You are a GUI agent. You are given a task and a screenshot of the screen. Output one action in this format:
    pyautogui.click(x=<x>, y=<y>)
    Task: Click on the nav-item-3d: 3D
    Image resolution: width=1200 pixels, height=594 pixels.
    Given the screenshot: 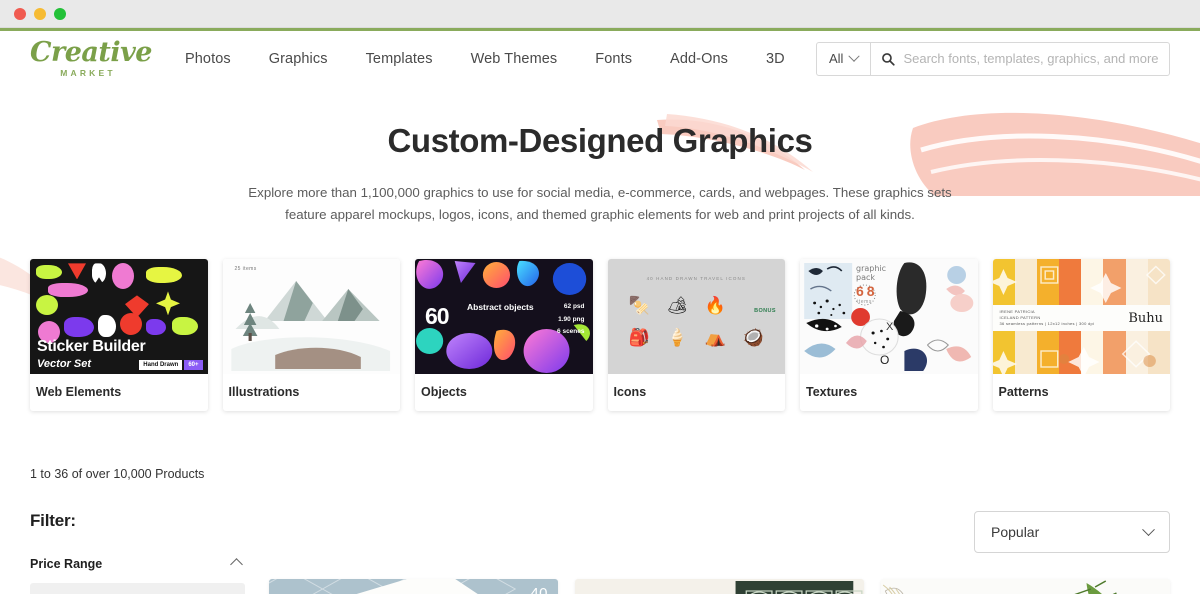 What is the action you would take?
    pyautogui.click(x=775, y=59)
    